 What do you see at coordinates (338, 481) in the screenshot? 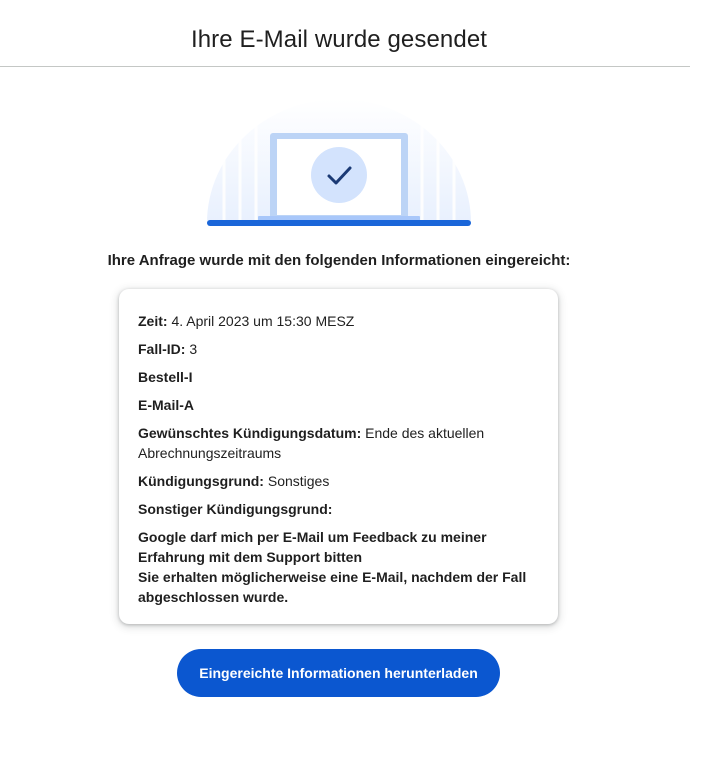
I see `cancellation-reason-row: Kündigungsgrund: Sonstiges` at bounding box center [338, 481].